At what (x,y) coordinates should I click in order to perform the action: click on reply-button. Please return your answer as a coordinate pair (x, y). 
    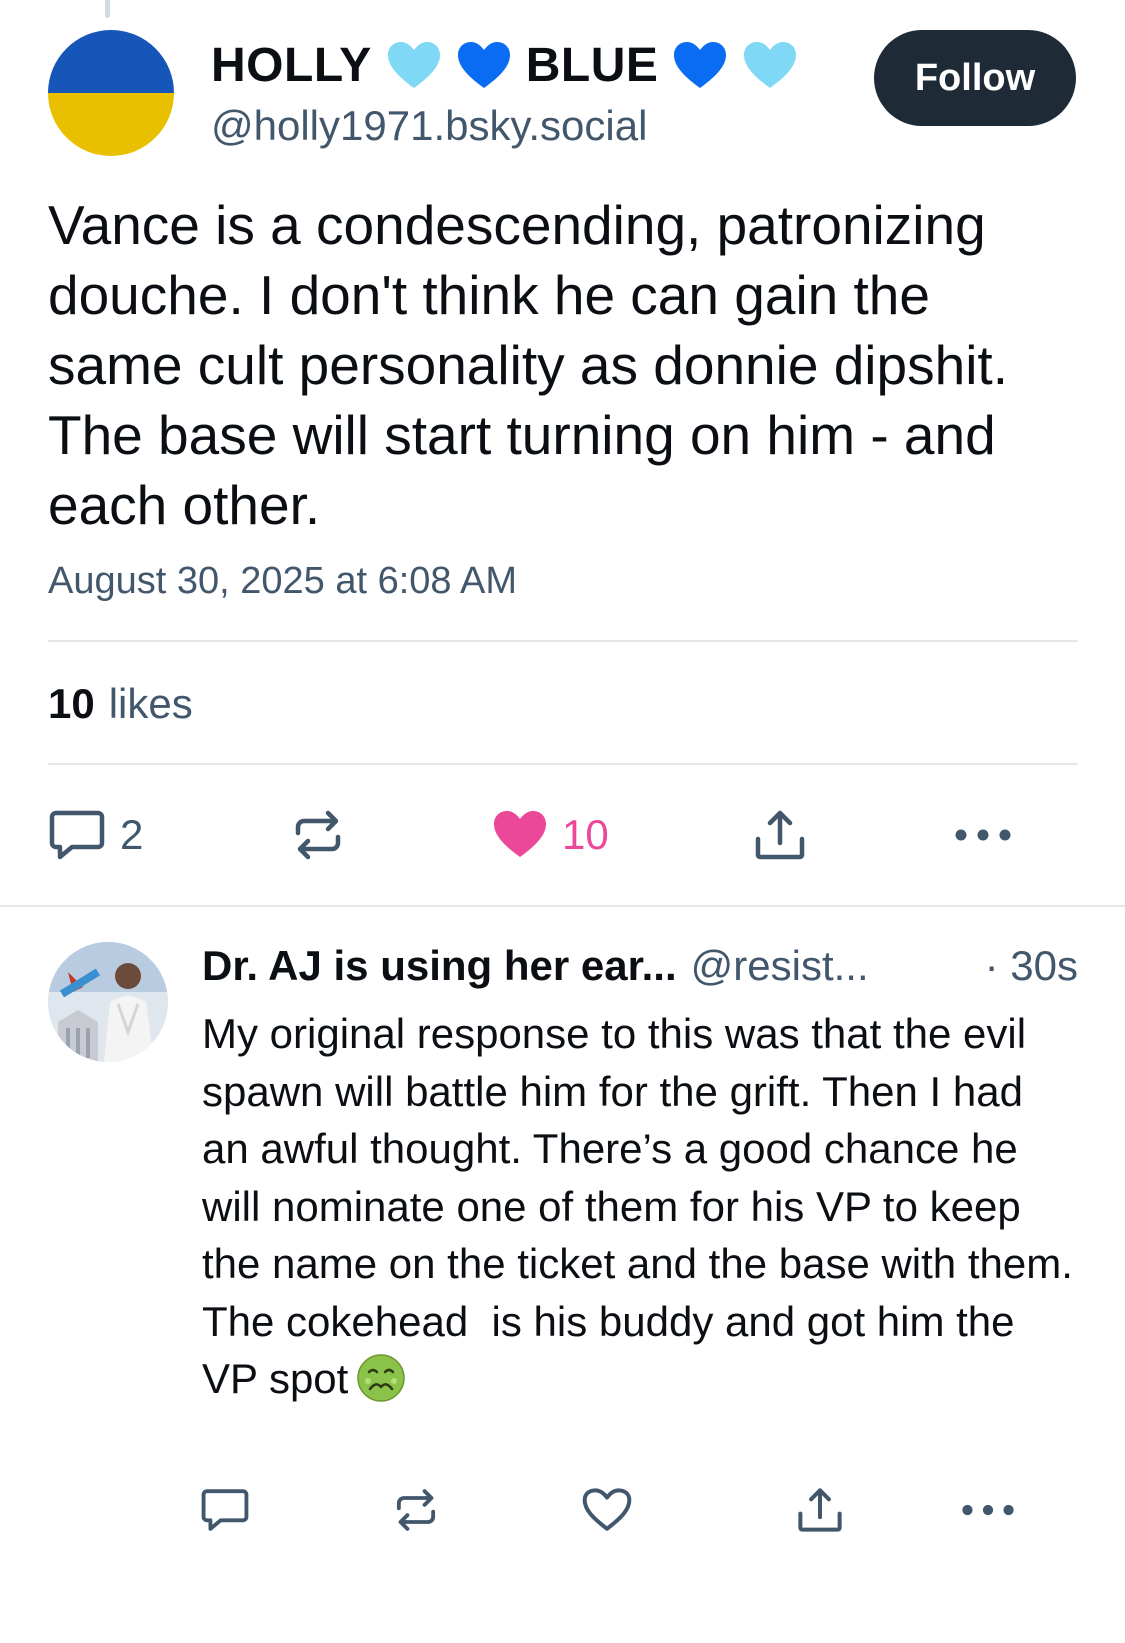
    Looking at the image, I should click on (225, 1510).